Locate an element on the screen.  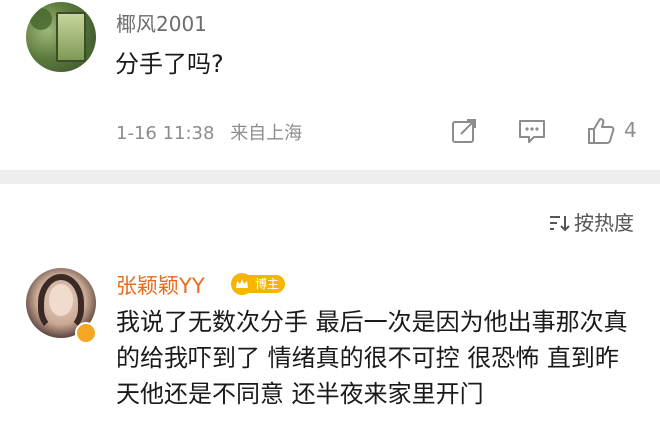
avatar-doorway is located at coordinates (71, 37).